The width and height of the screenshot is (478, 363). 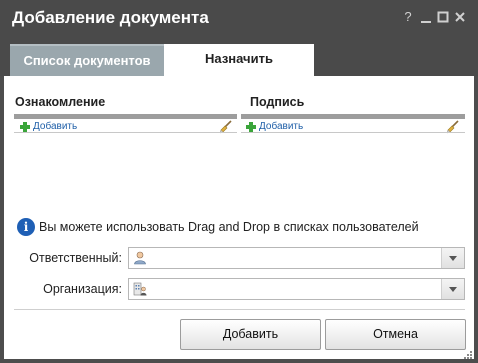 What do you see at coordinates (408, 17) in the screenshot?
I see `help-icon: ?` at bounding box center [408, 17].